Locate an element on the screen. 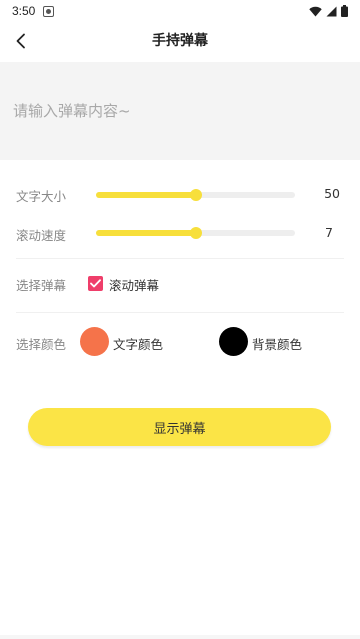 The image size is (360, 639). color-select-label: 选择颜色 is located at coordinates (41, 344).